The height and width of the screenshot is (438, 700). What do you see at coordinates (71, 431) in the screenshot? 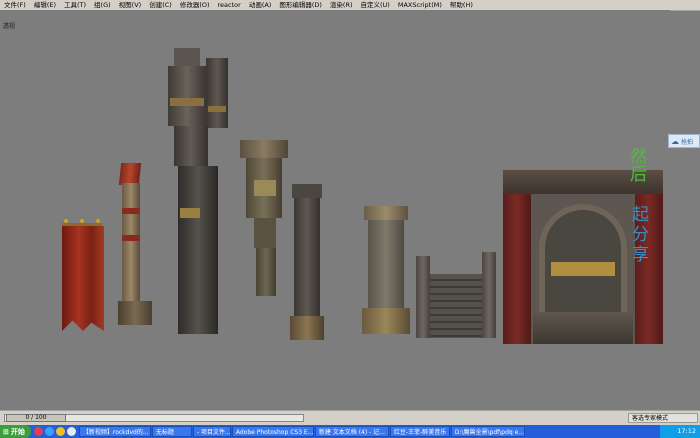
I see `chrome-icon` at bounding box center [71, 431].